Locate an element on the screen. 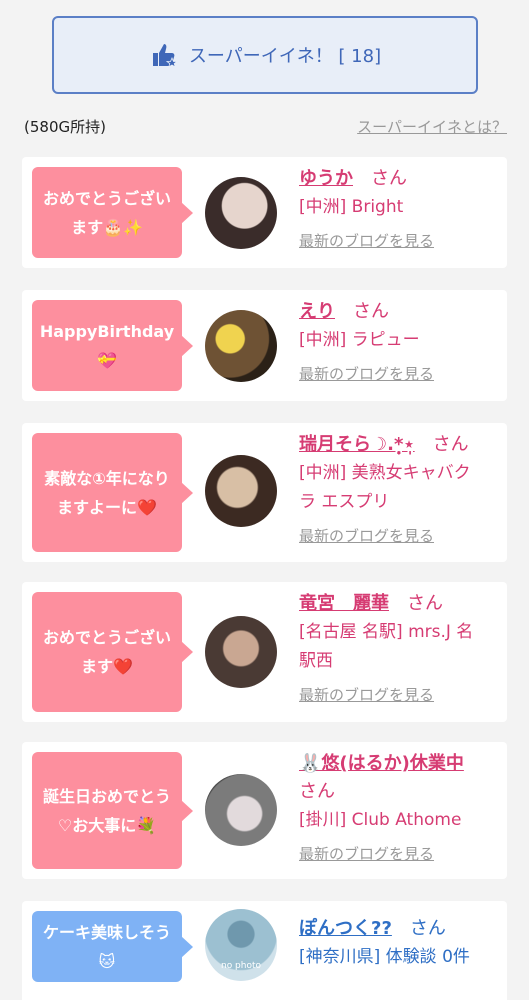 This screenshot has width=529, height=1000. shop-label: [神奈川県] 体験談 0件 is located at coordinates (384, 957).